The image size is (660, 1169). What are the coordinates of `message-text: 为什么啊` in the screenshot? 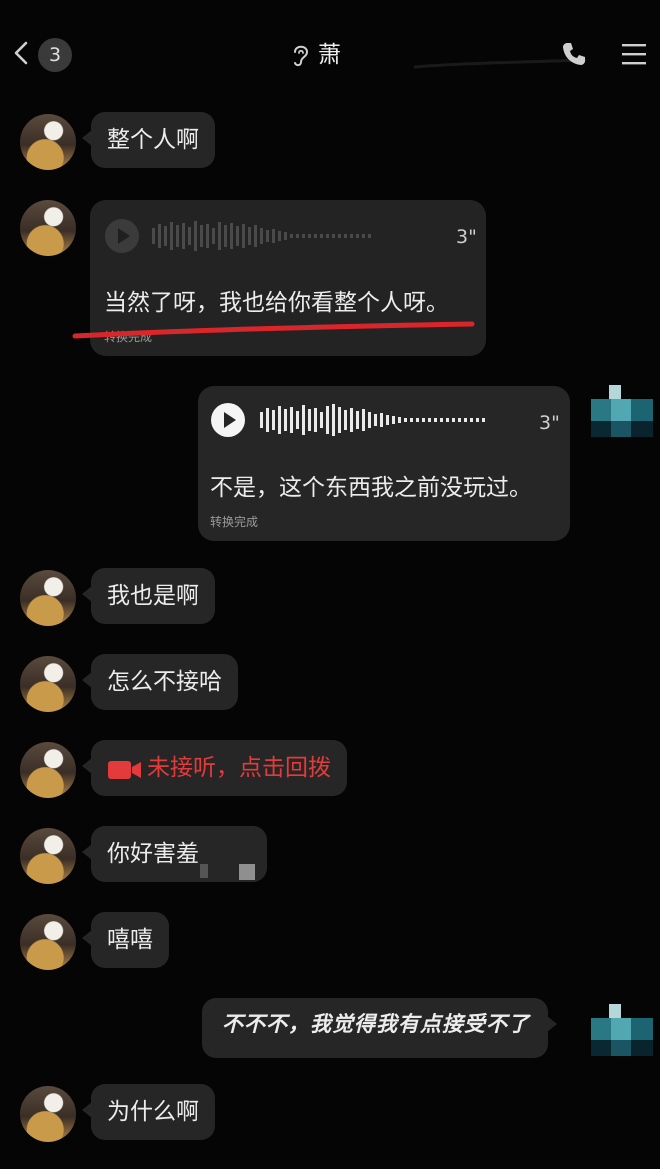 It's located at (153, 1112).